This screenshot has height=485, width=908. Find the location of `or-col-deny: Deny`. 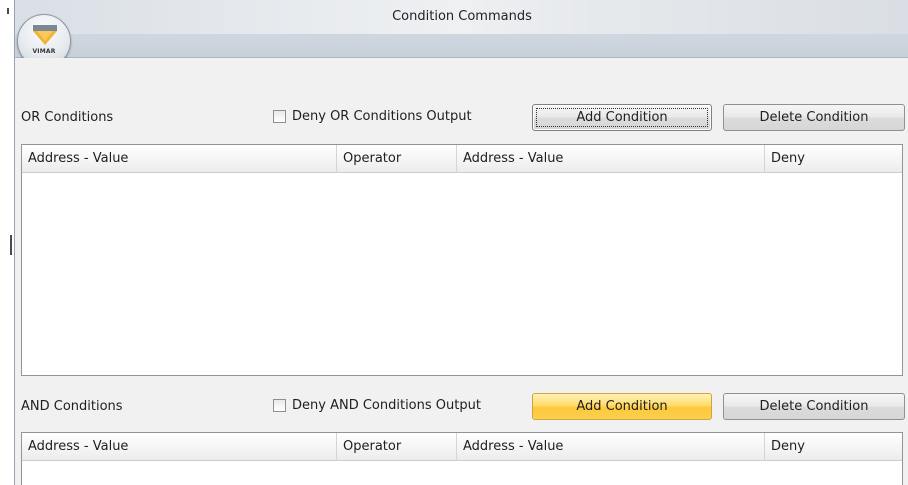

or-col-deny: Deny is located at coordinates (833, 159).